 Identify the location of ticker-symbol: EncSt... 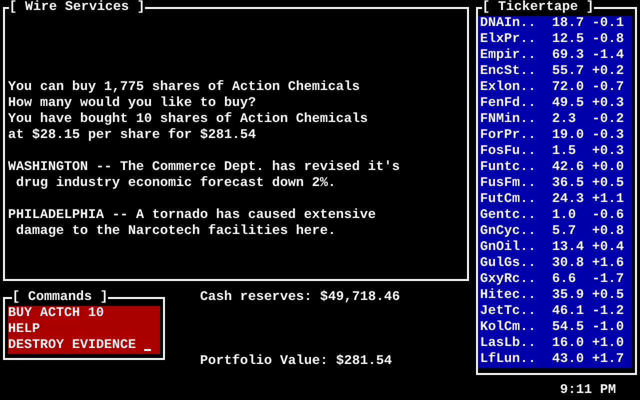
(508, 72).